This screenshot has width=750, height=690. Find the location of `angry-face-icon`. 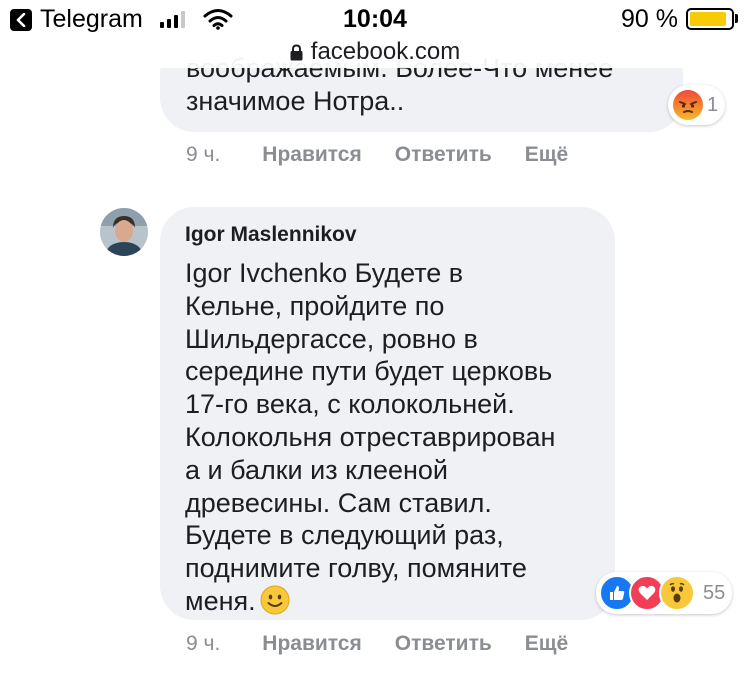

angry-face-icon is located at coordinates (688, 105).